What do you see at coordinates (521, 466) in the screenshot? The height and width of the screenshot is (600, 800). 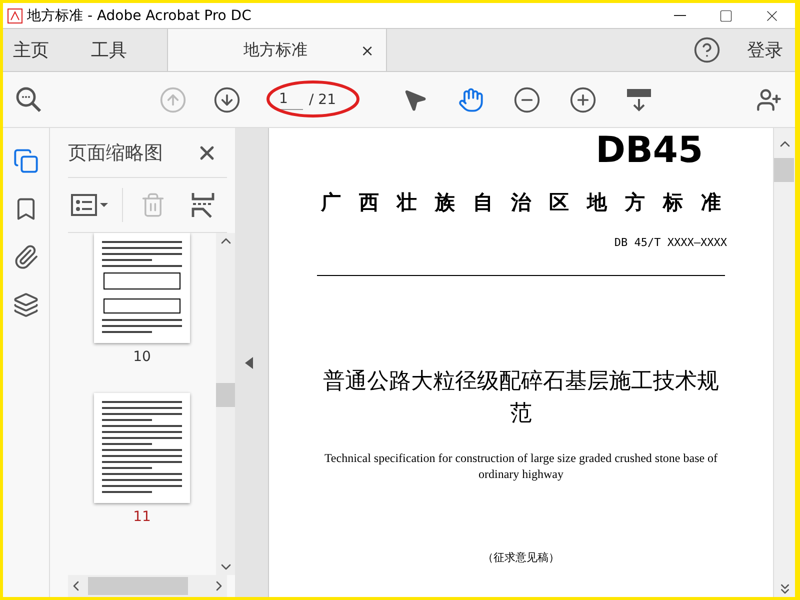 I see `english-title: Technical specification for construction of large size graded crushed stone base of ordinary highway` at bounding box center [521, 466].